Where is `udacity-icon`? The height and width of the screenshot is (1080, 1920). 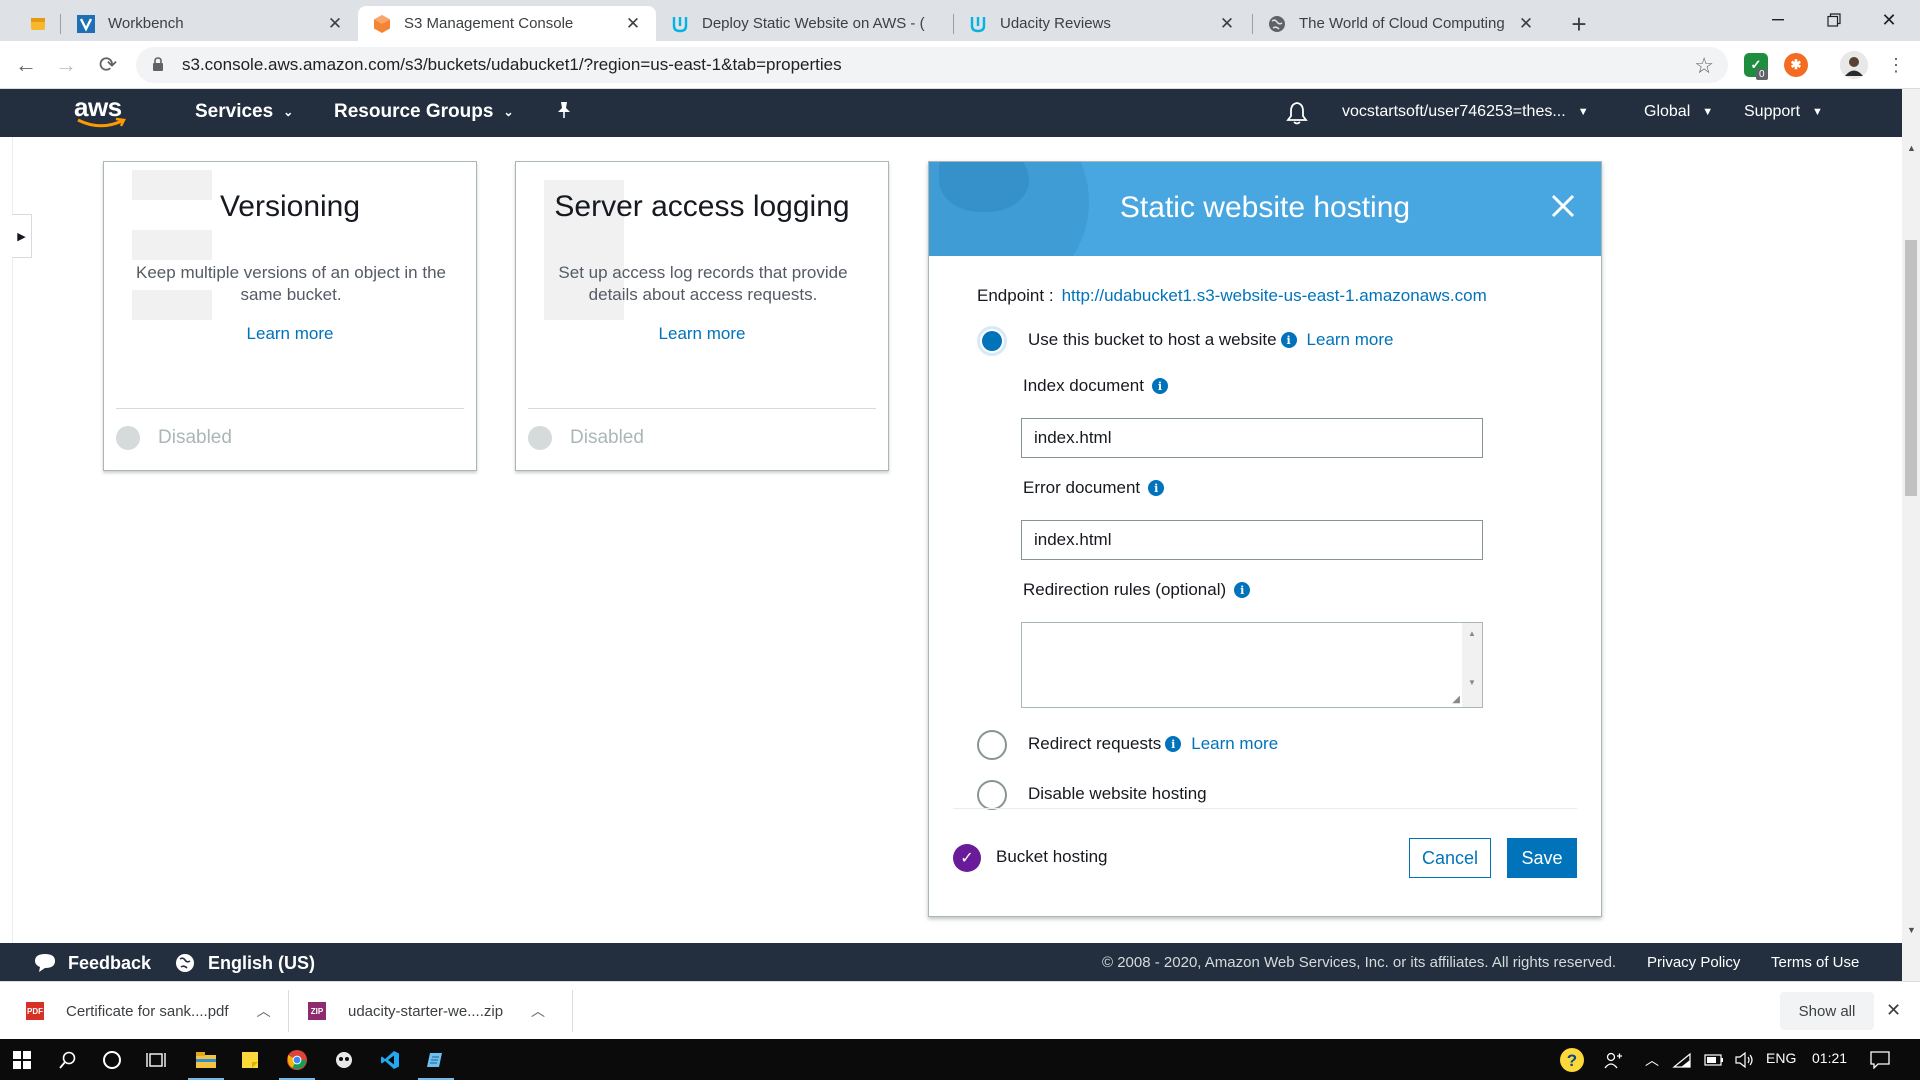
udacity-icon is located at coordinates (978, 24).